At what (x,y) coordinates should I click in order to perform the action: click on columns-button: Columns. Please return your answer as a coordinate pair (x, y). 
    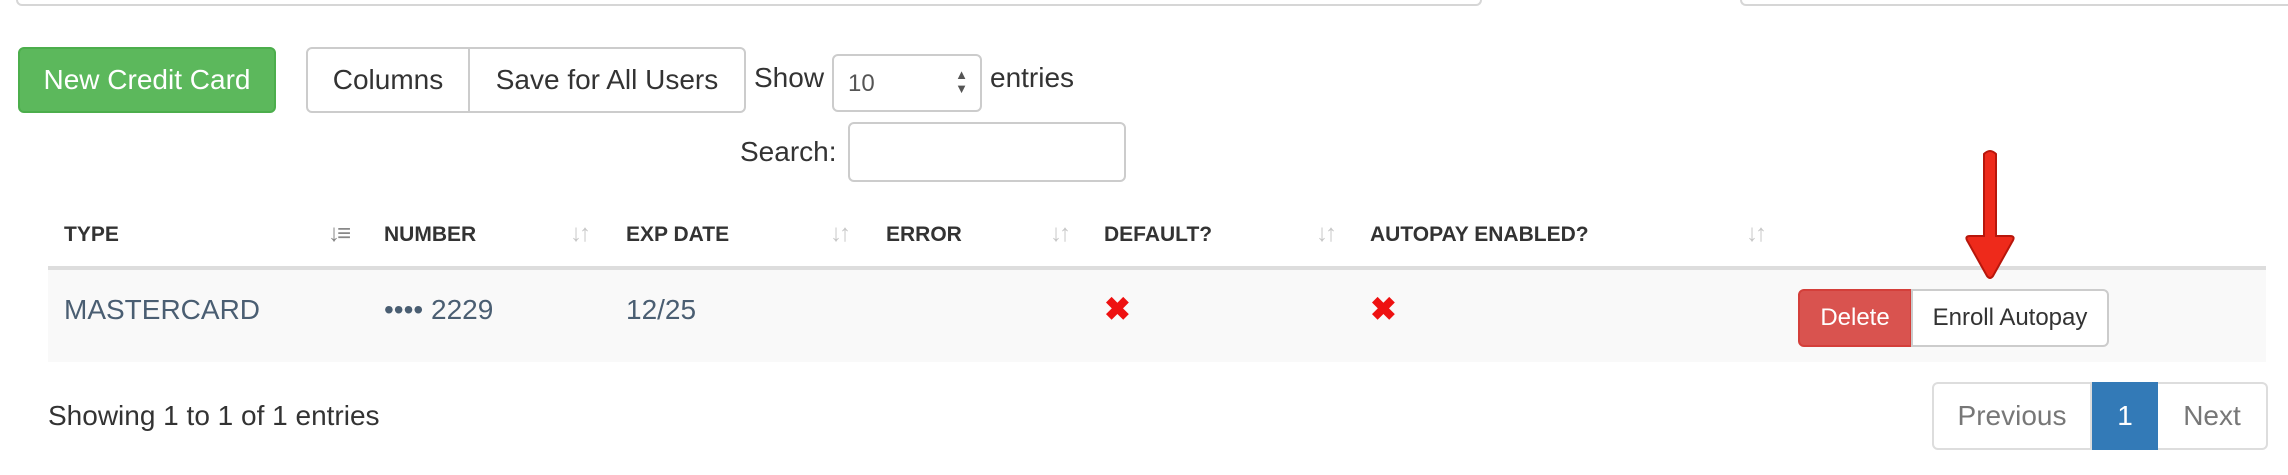
    Looking at the image, I should click on (388, 80).